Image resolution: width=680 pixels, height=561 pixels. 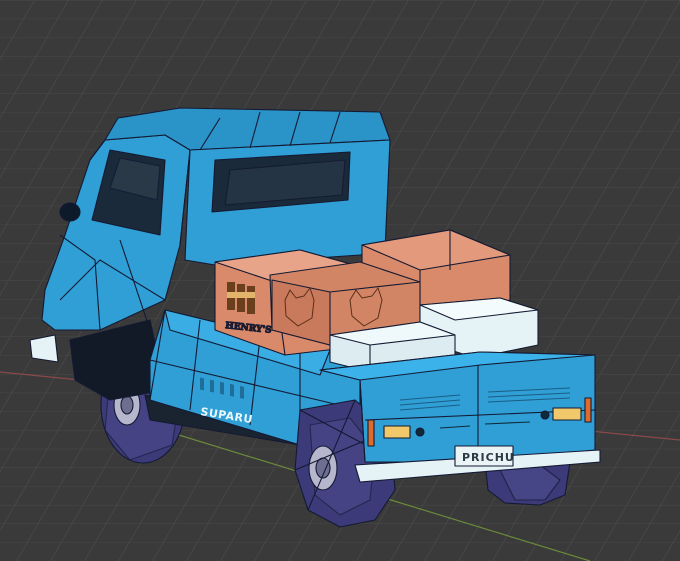 What do you see at coordinates (397, 432) in the screenshot?
I see `left-lamp` at bounding box center [397, 432].